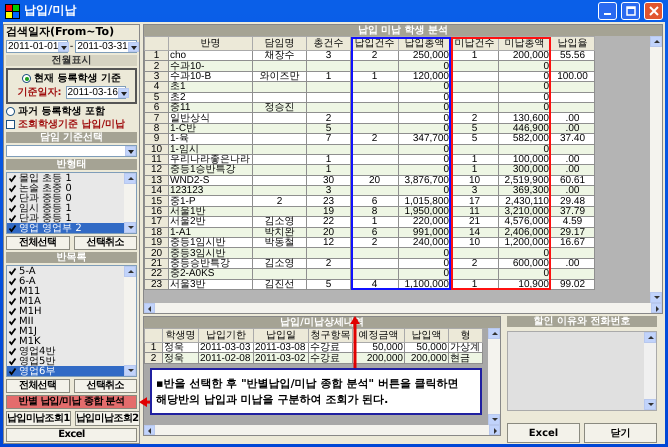  Describe the element at coordinates (65, 351) in the screenshot. I see `list-item: 영업4반` at that location.